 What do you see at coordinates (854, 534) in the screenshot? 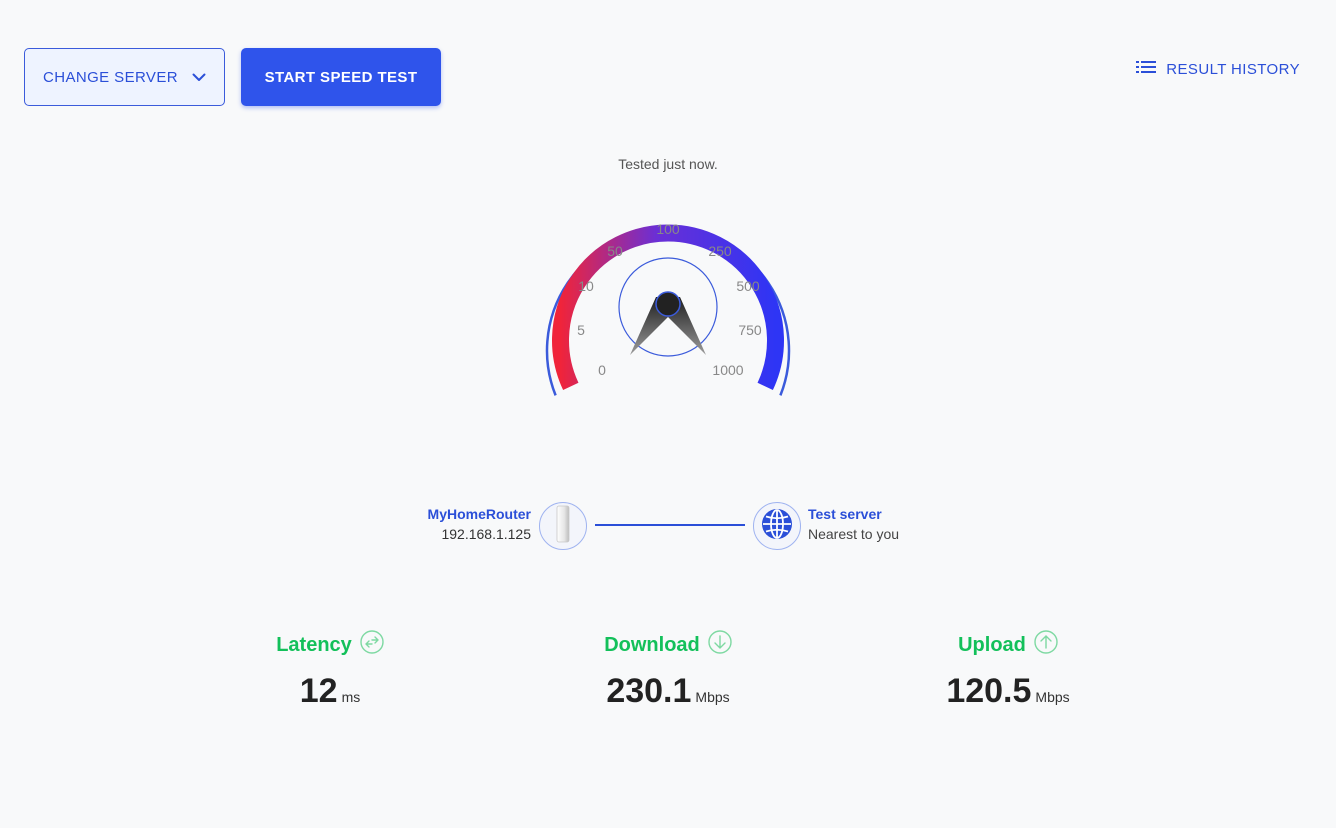
I see `server-description: Nearest to you` at bounding box center [854, 534].